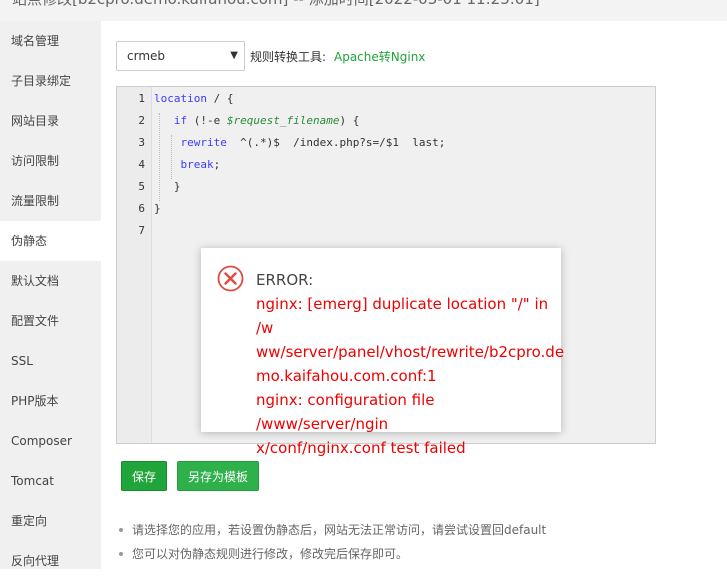 This screenshot has width=727, height=581. What do you see at coordinates (141, 208) in the screenshot?
I see `line-number: 6` at bounding box center [141, 208].